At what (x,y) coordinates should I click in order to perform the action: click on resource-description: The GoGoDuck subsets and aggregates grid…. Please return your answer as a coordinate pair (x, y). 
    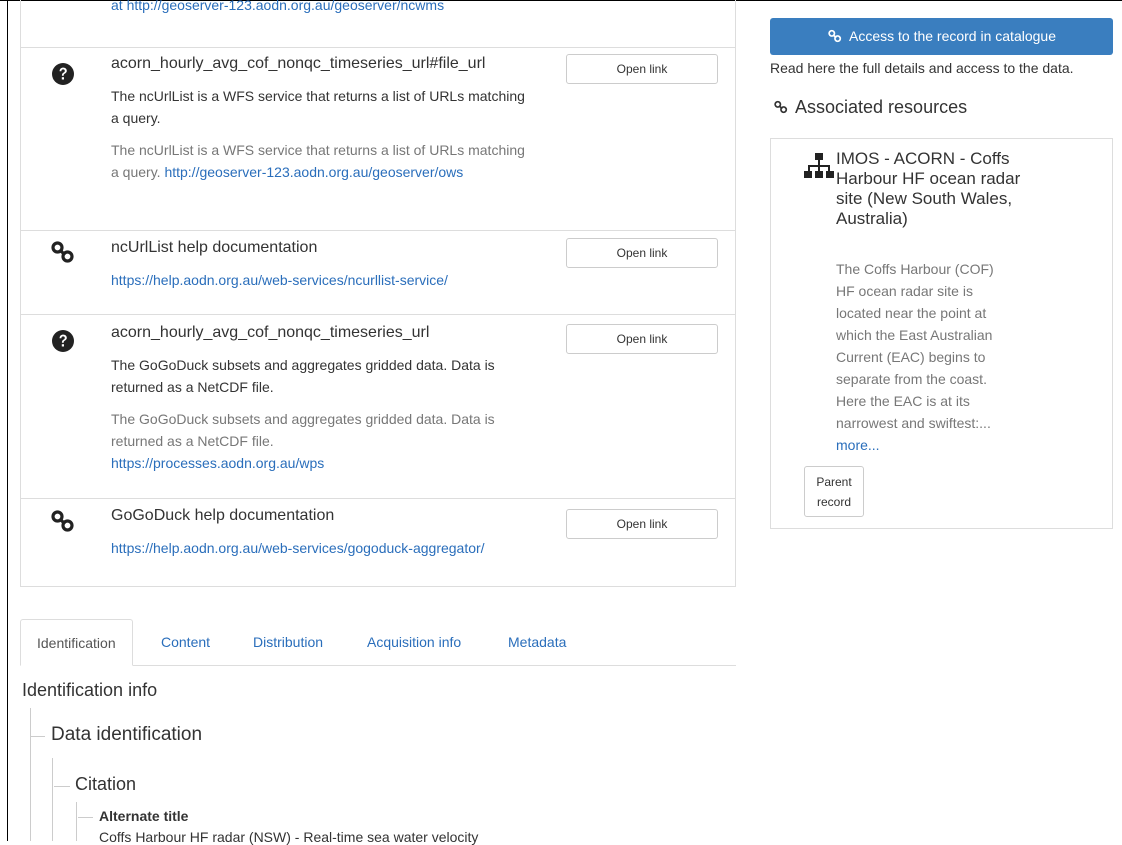
    Looking at the image, I should click on (303, 376).